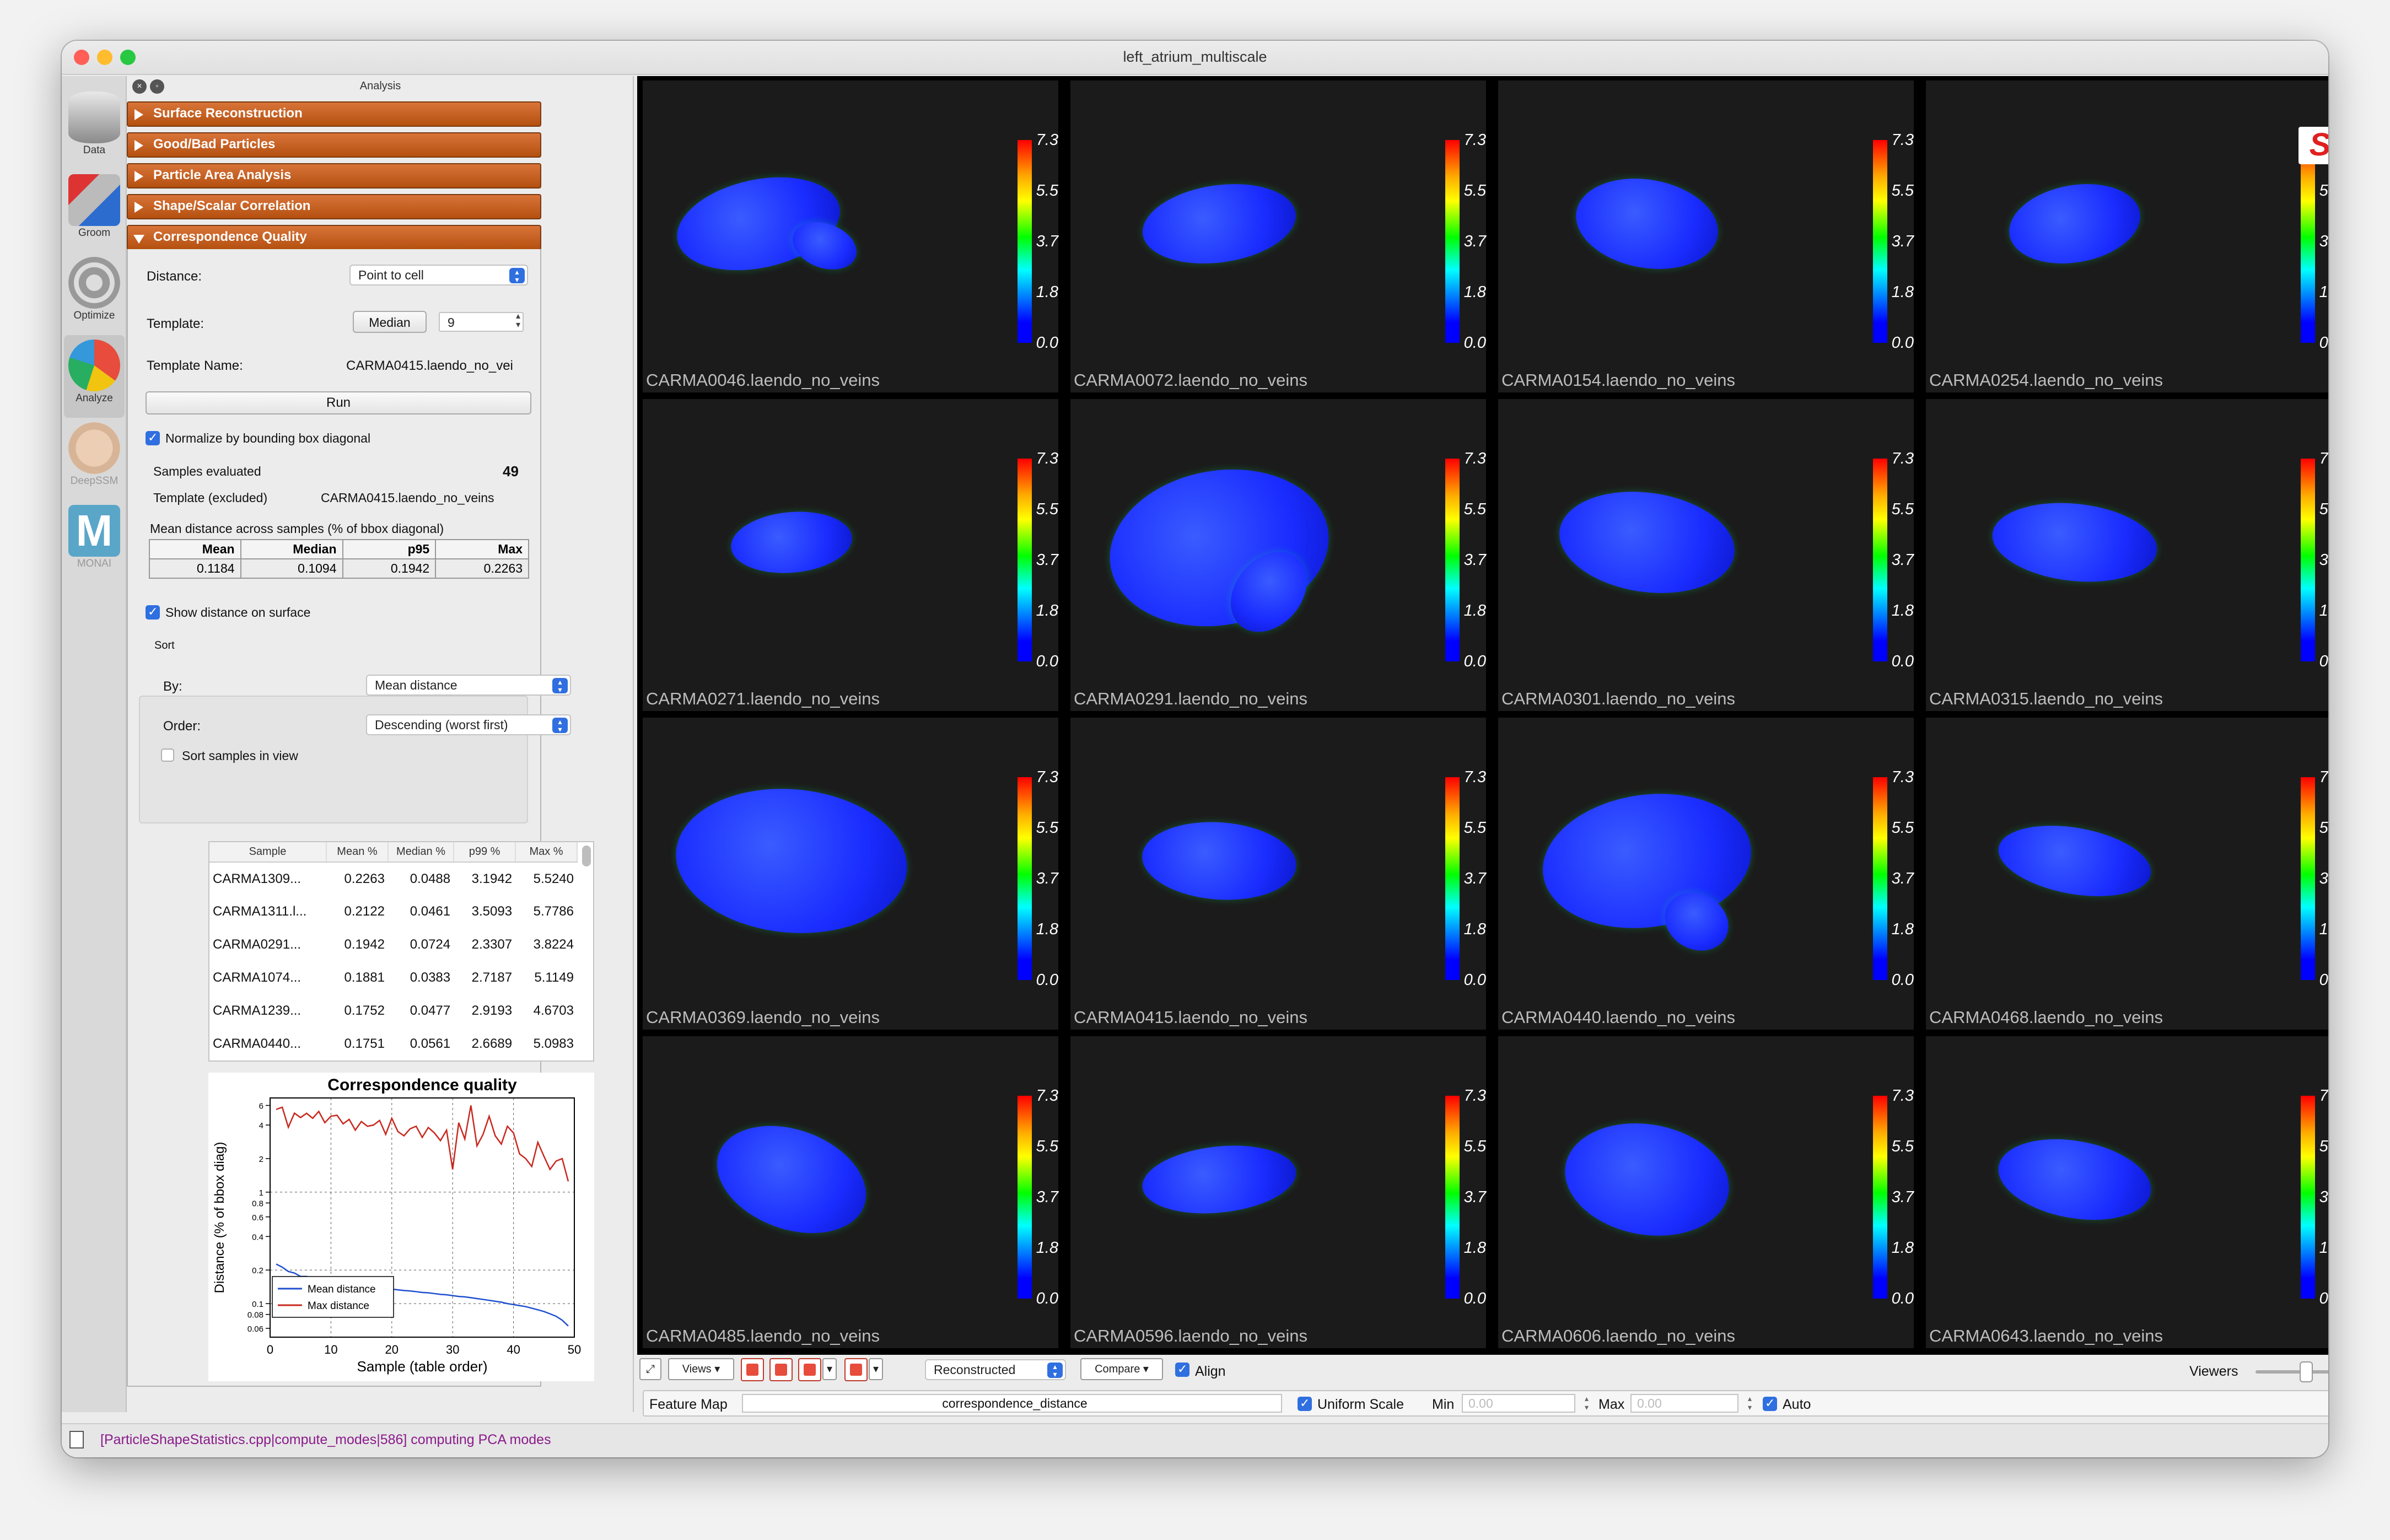  I want to click on sample-name: CARMA0301.laendo_no_veins, so click(1618, 698).